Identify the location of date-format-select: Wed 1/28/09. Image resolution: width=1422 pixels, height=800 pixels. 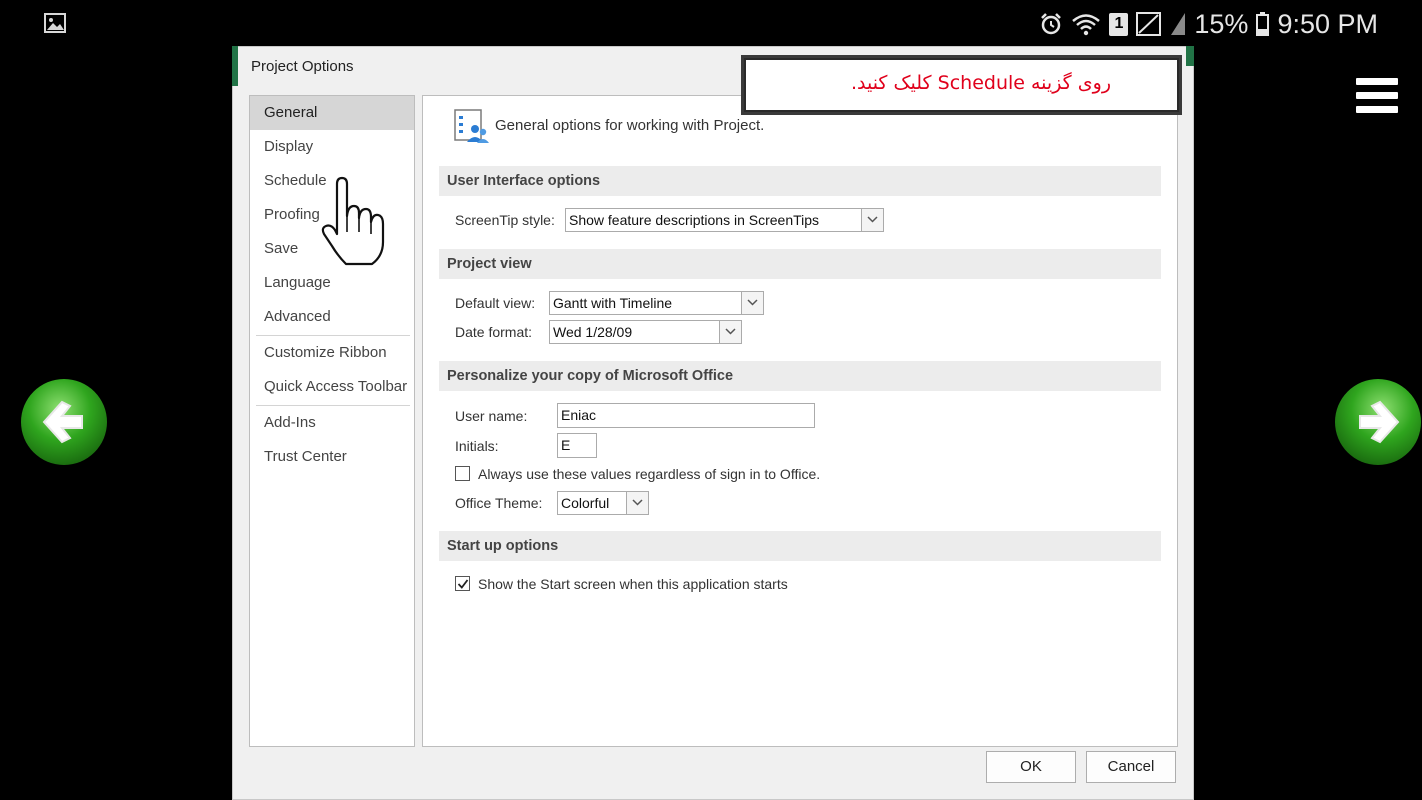
(645, 332).